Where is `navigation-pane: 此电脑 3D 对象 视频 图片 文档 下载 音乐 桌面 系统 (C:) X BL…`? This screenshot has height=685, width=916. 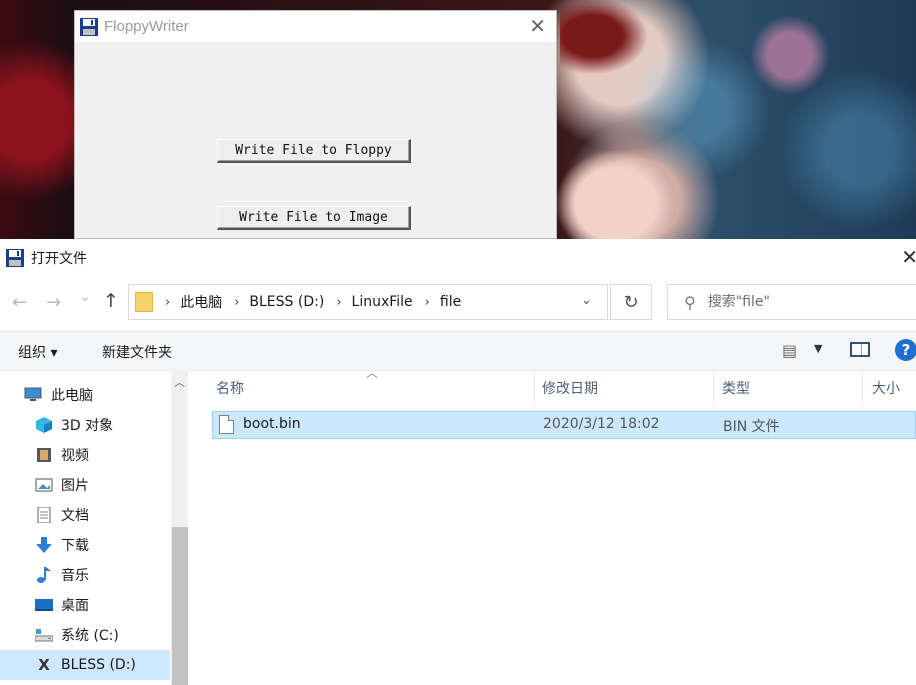
navigation-pane: 此电脑 3D 对象 视频 图片 文档 下载 音乐 桌面 系统 (C:) X BL… is located at coordinates (85, 527).